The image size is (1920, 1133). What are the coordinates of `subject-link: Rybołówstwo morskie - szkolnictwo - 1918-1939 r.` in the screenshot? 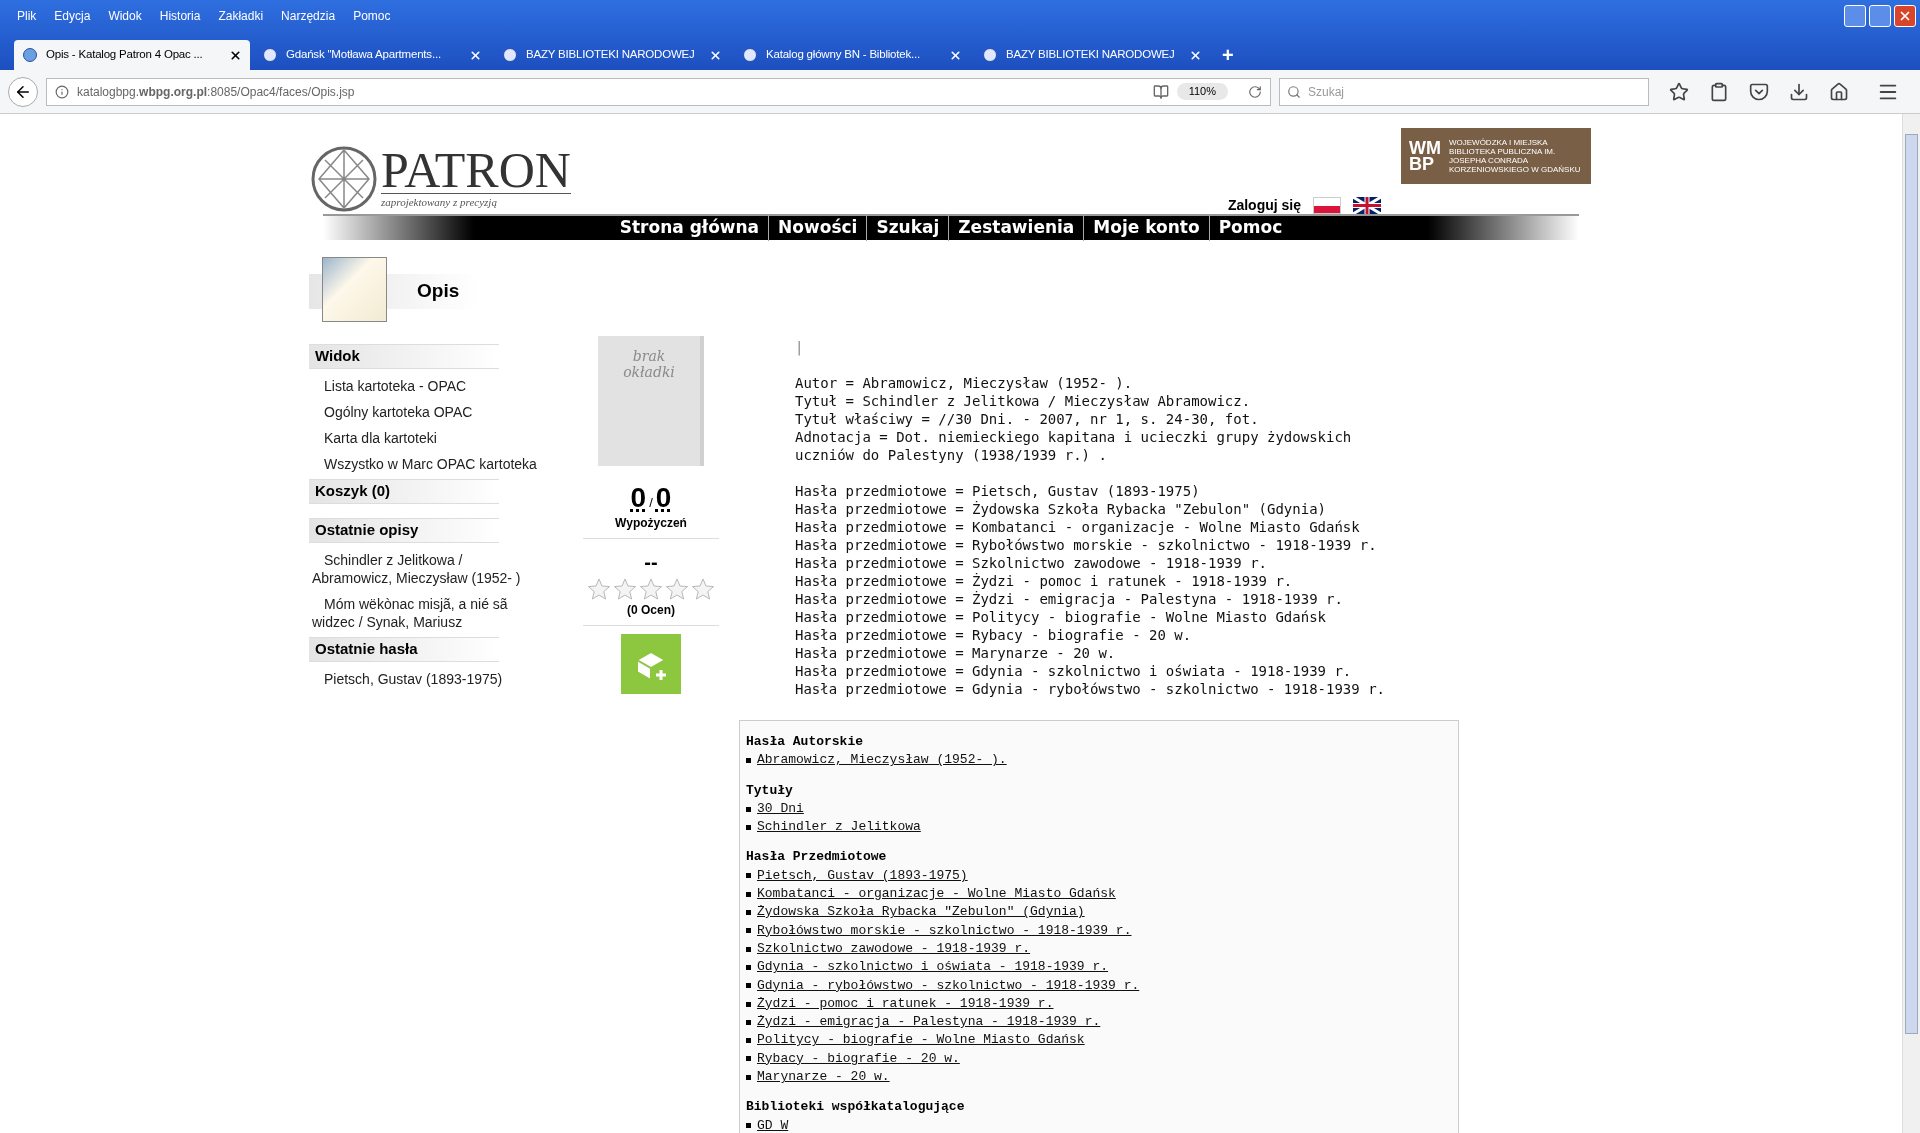 It's located at (944, 930).